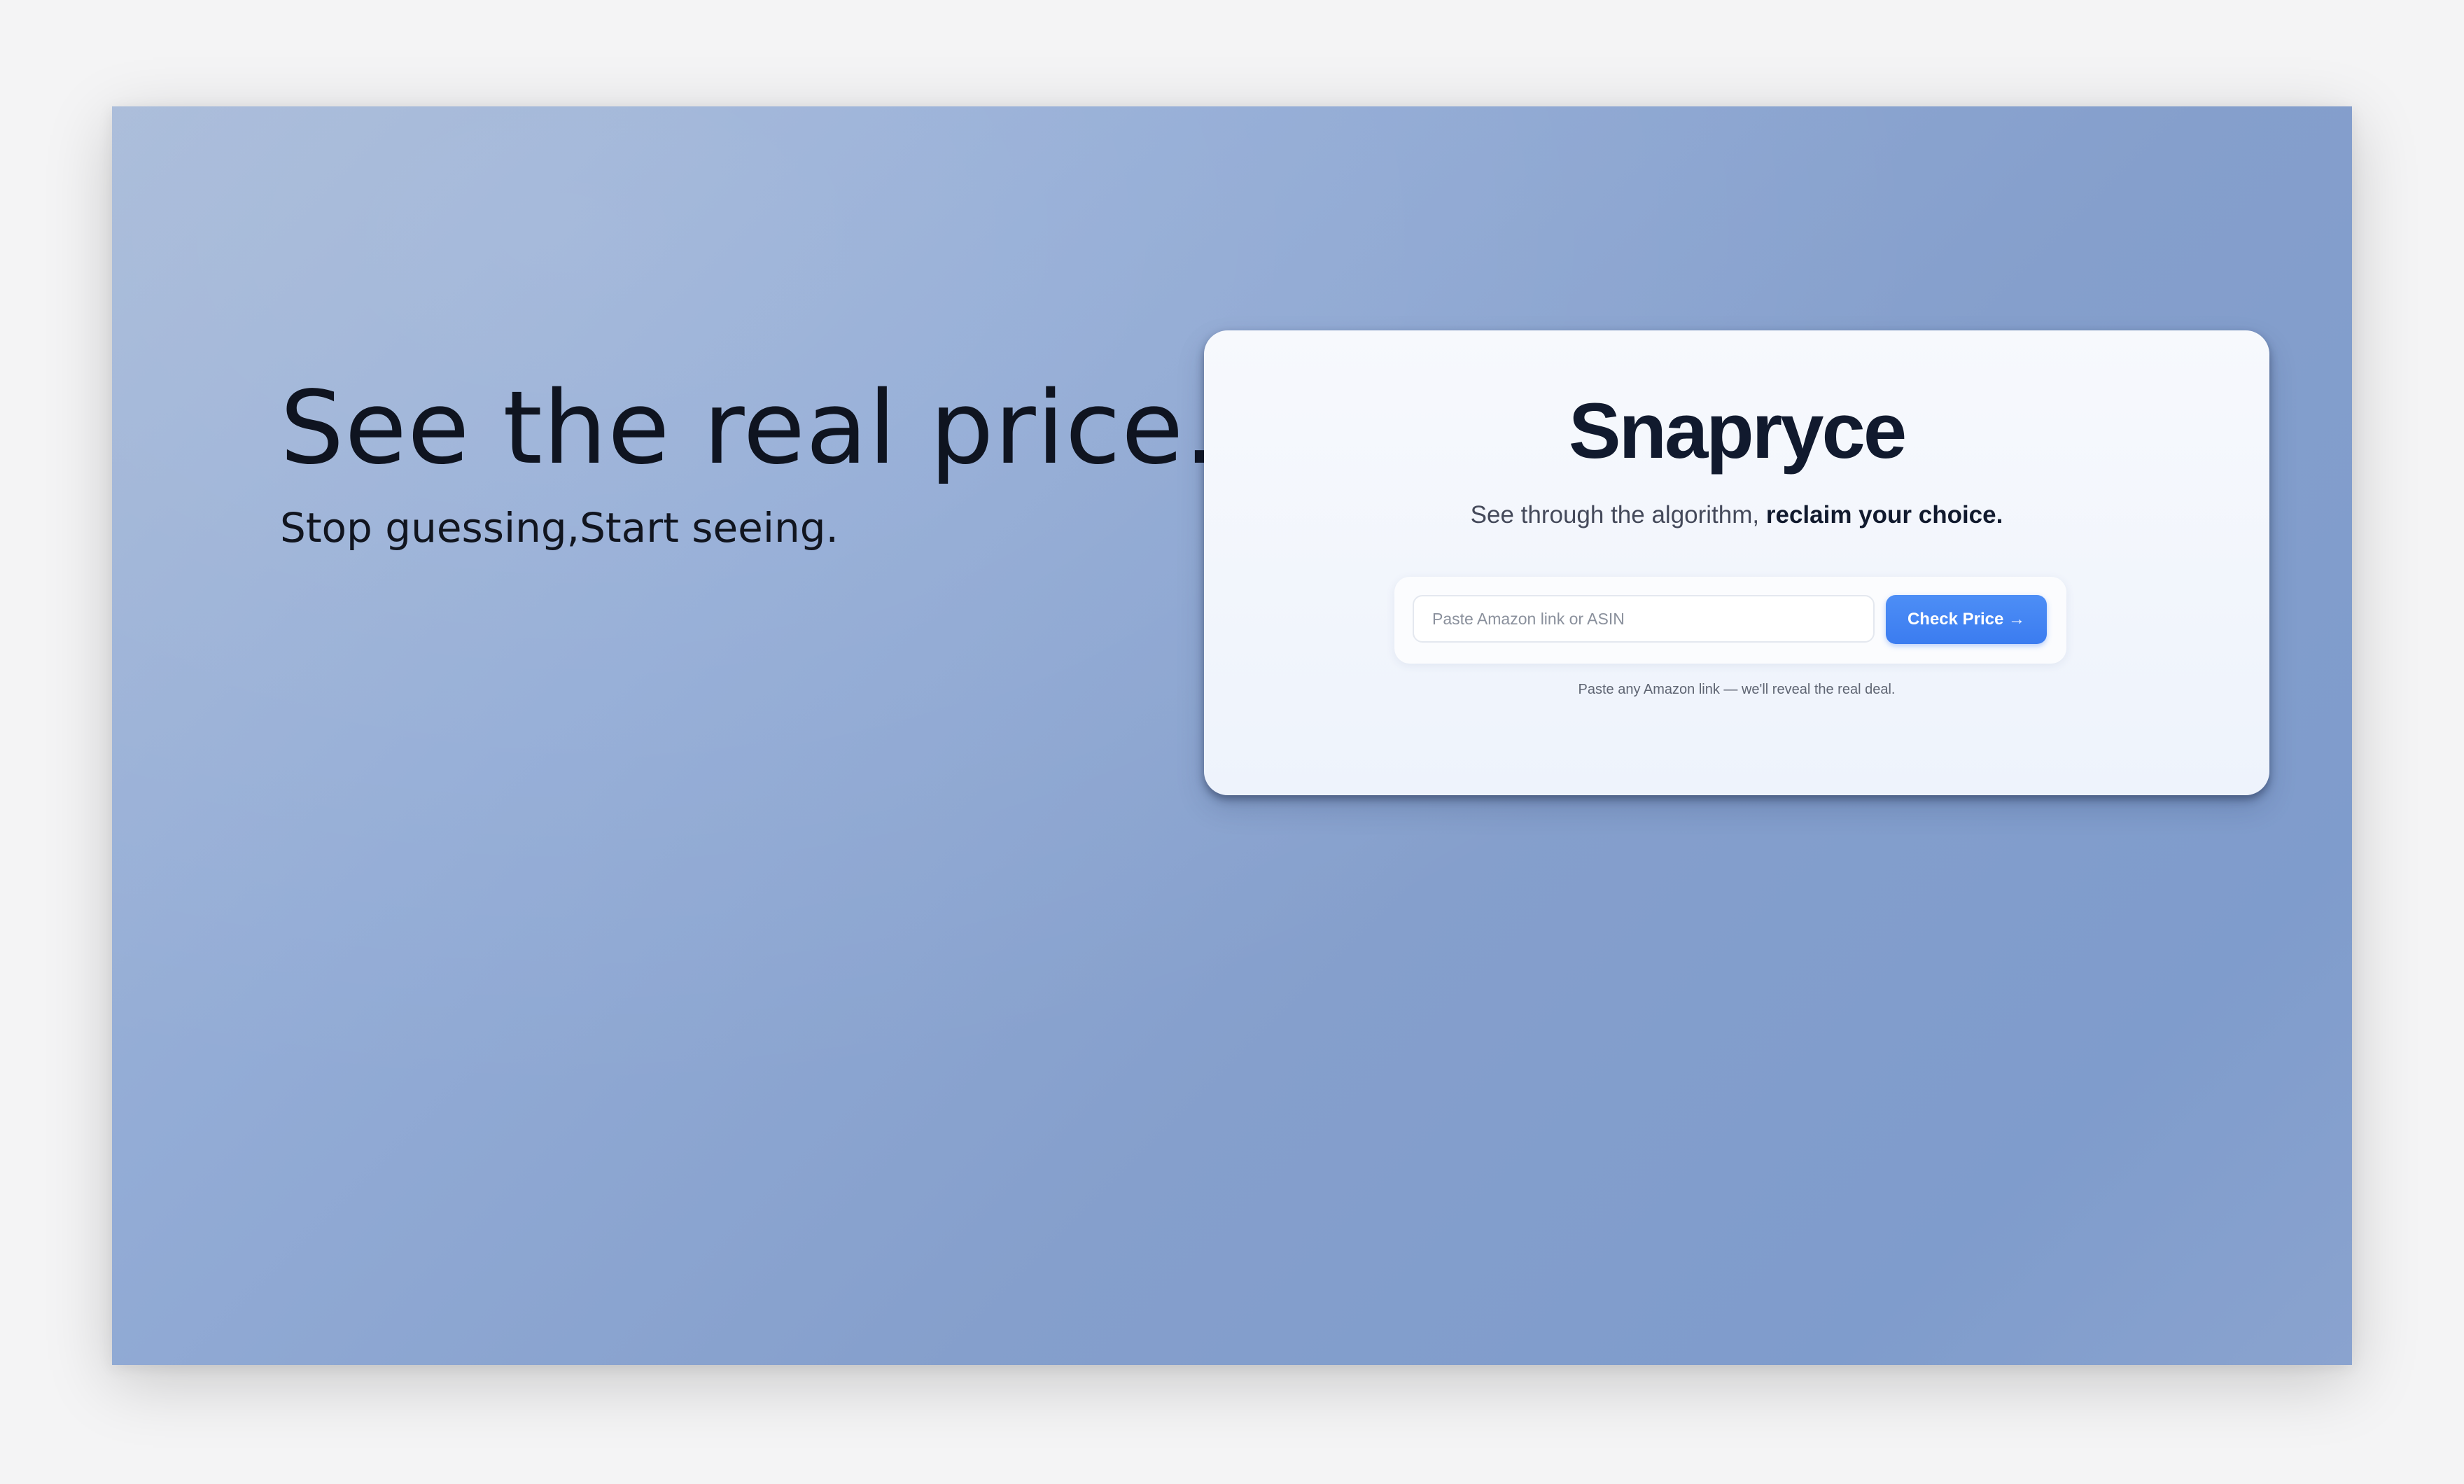 Image resolution: width=2464 pixels, height=1484 pixels. Describe the element at coordinates (1644, 619) in the screenshot. I see `amazon-link-input` at that location.